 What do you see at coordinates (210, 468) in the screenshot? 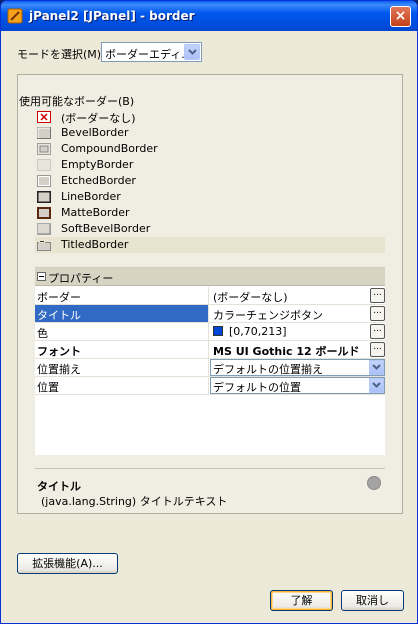
I see `divider` at bounding box center [210, 468].